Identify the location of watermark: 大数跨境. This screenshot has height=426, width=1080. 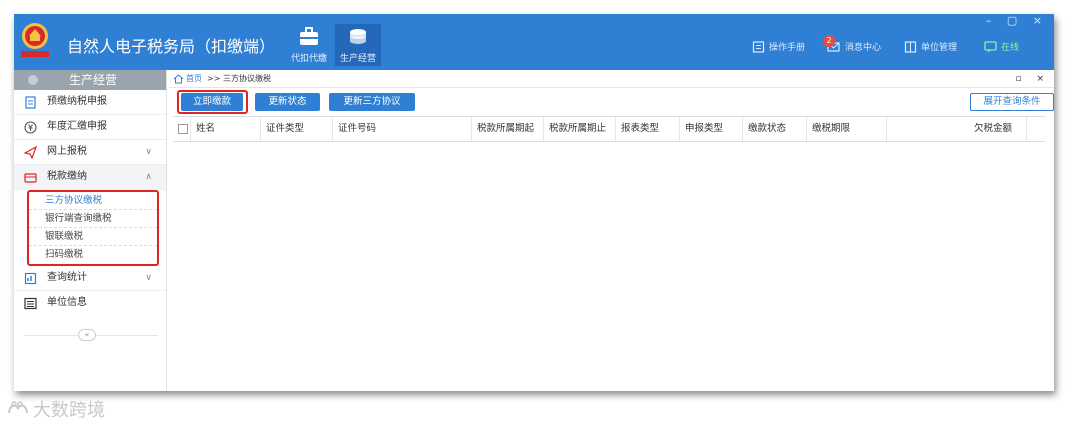
(55, 409).